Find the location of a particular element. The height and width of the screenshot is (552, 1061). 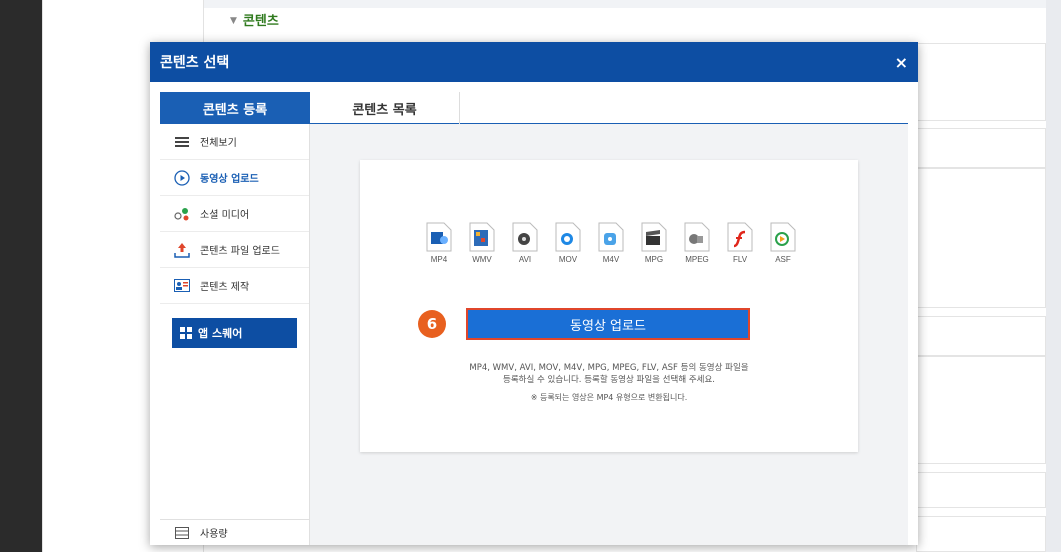

sidebar-item-file-upload: 콘텐츠 파일 업로드 is located at coordinates (234, 250).